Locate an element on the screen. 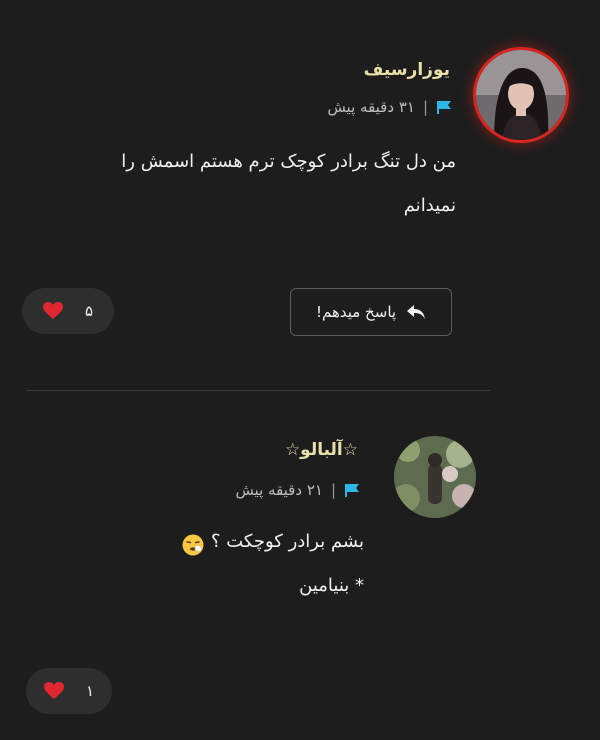 This screenshot has width=600, height=740. flag-icon is located at coordinates (352, 490).